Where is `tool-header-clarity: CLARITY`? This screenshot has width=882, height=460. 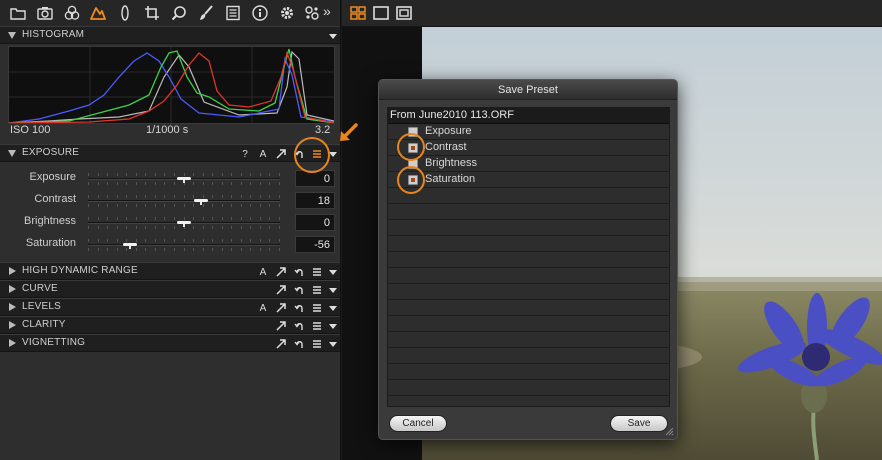
tool-header-clarity: CLARITY is located at coordinates (170, 325).